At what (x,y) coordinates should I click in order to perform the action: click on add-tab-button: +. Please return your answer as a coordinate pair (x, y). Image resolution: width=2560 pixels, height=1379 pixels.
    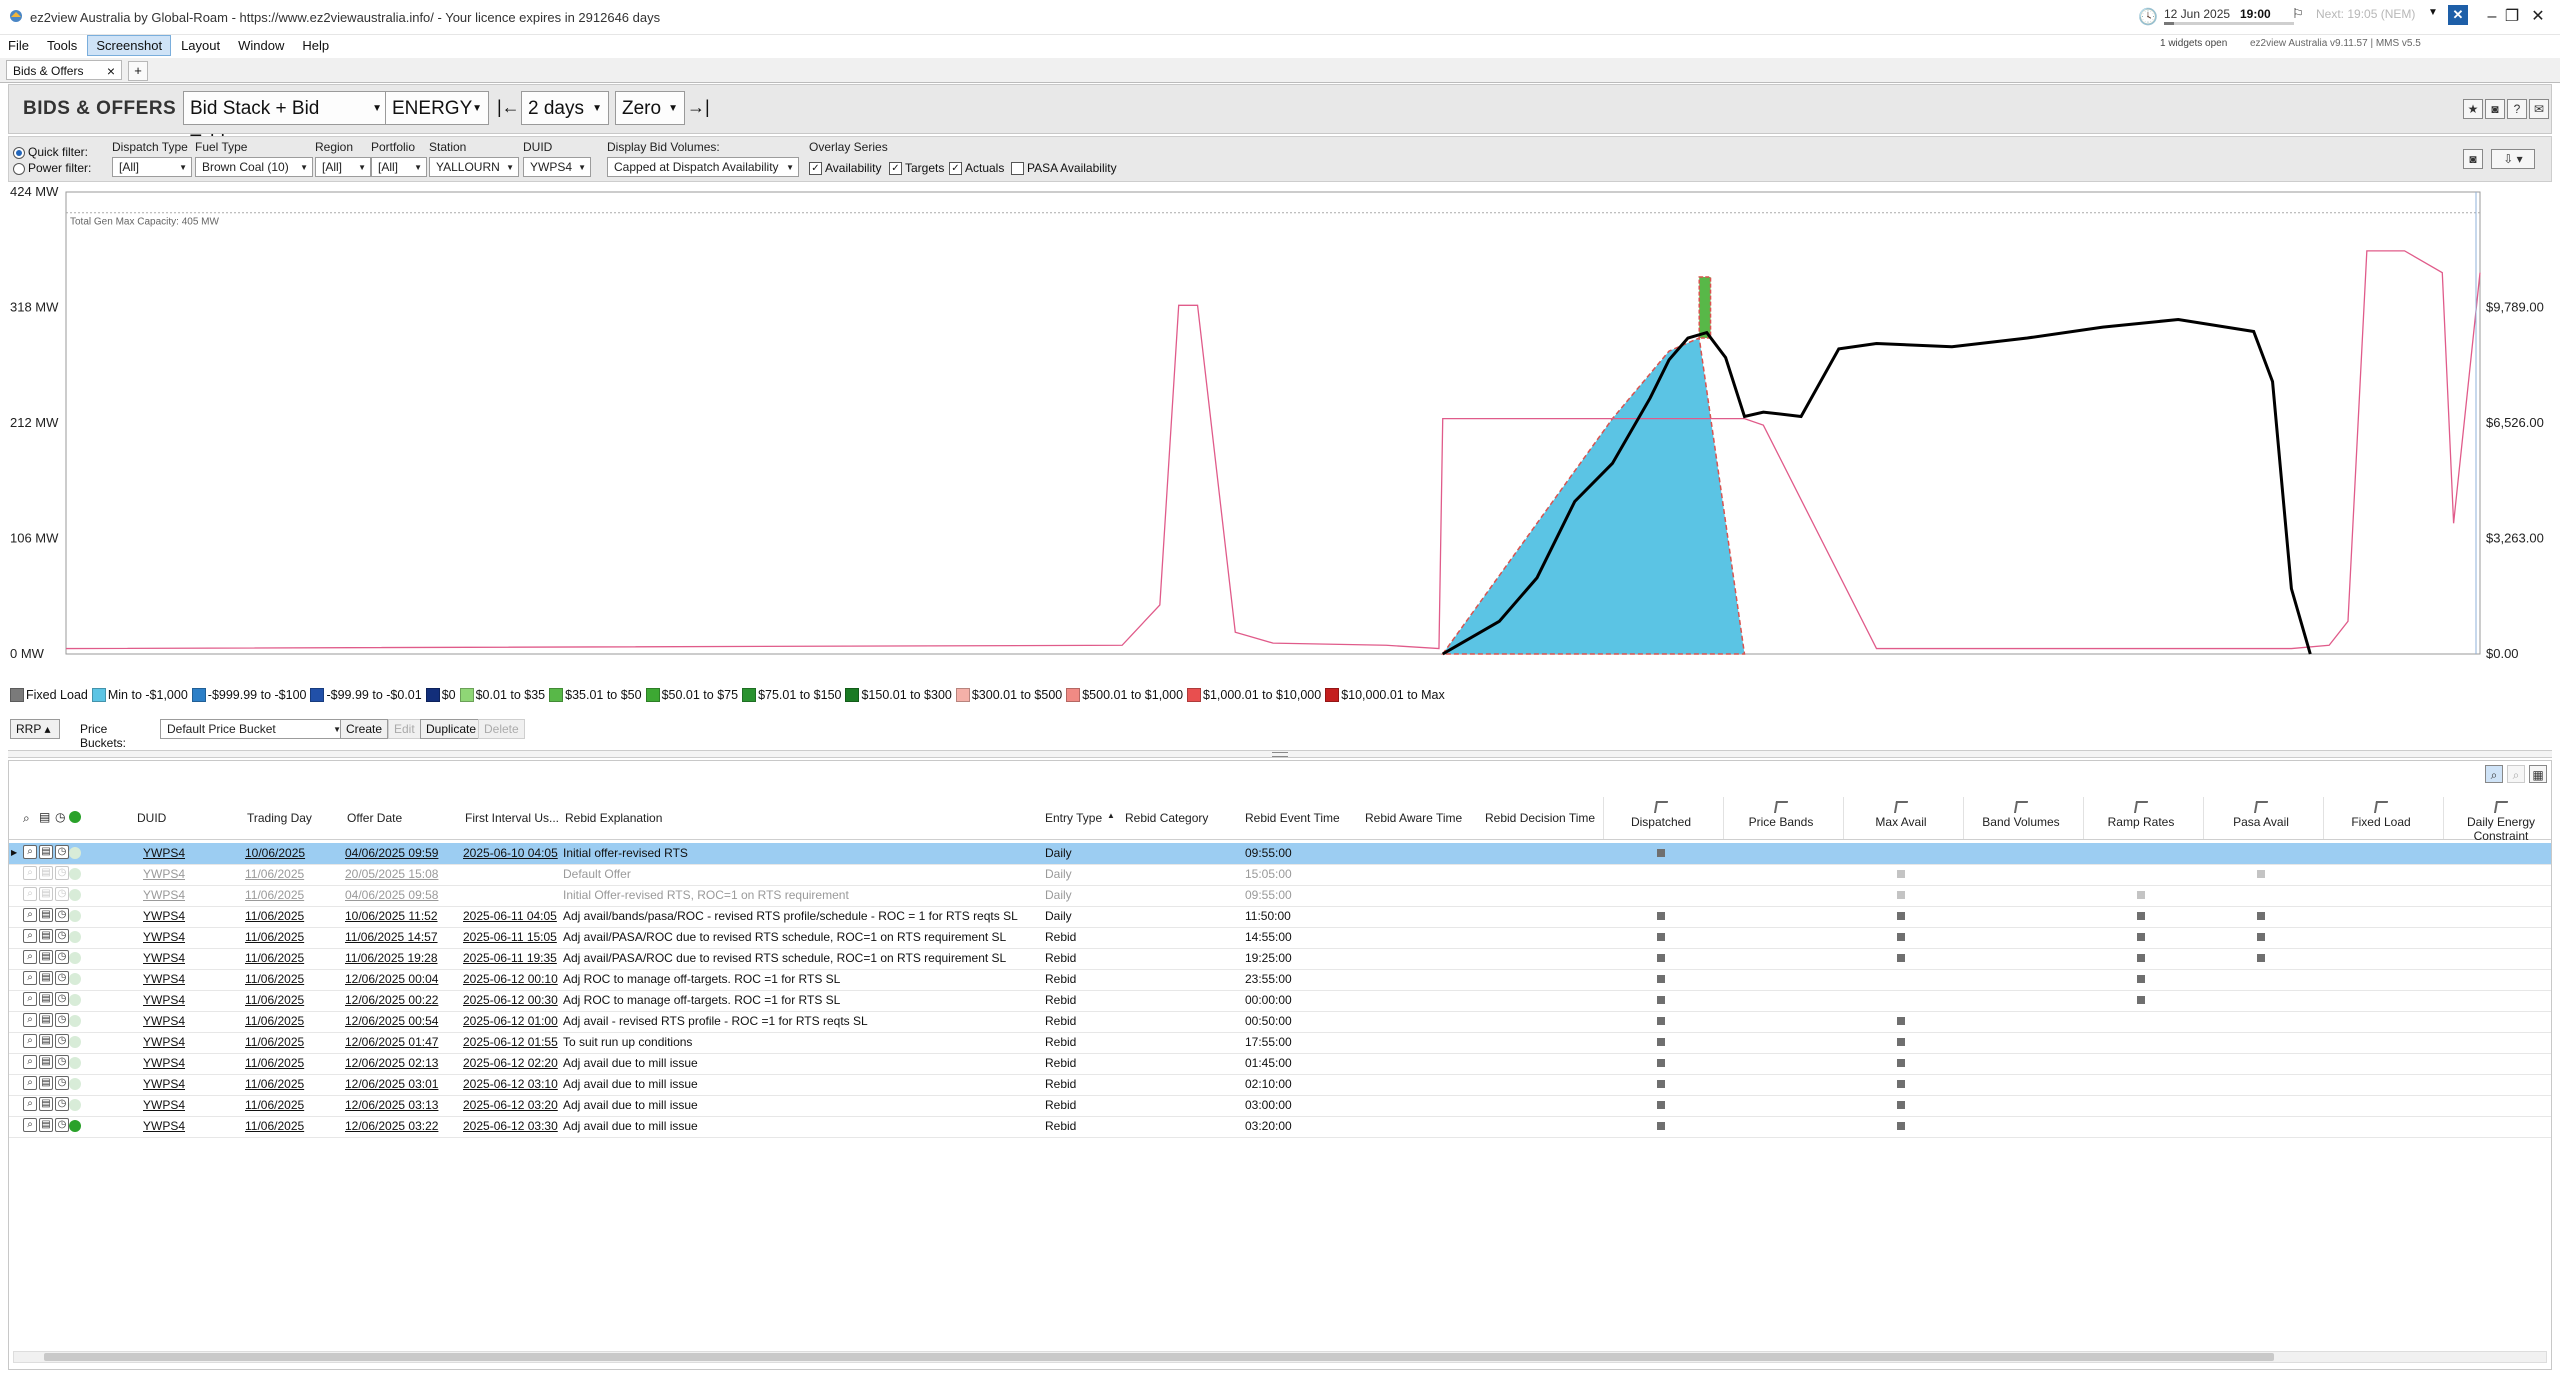
    Looking at the image, I should click on (138, 71).